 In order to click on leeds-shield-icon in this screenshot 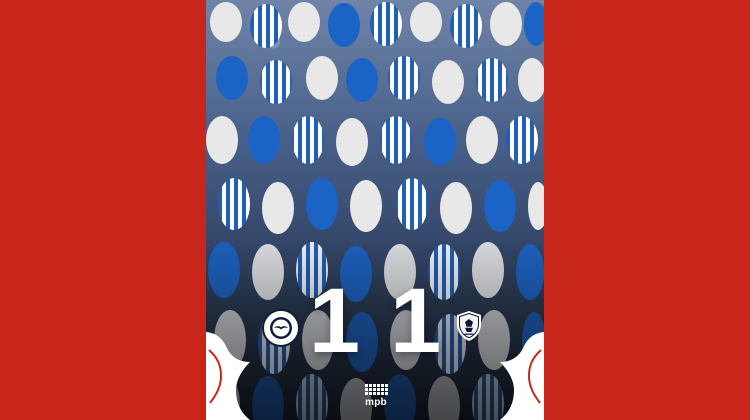, I will do `click(469, 326)`.